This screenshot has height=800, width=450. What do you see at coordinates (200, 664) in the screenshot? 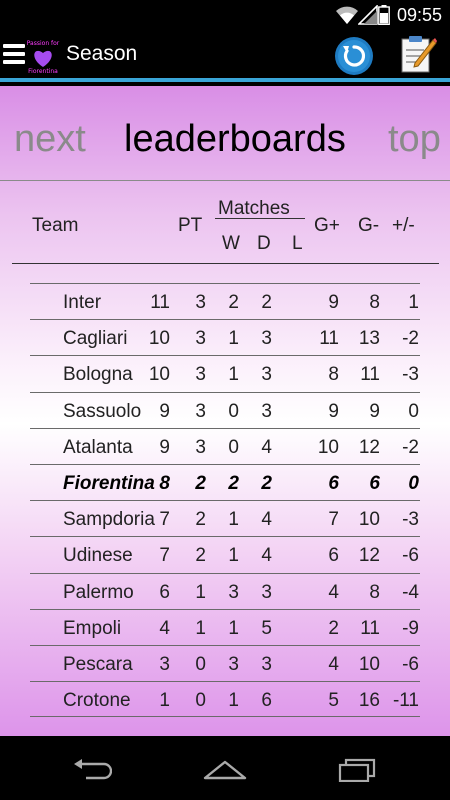
I see `cell-w: 0` at bounding box center [200, 664].